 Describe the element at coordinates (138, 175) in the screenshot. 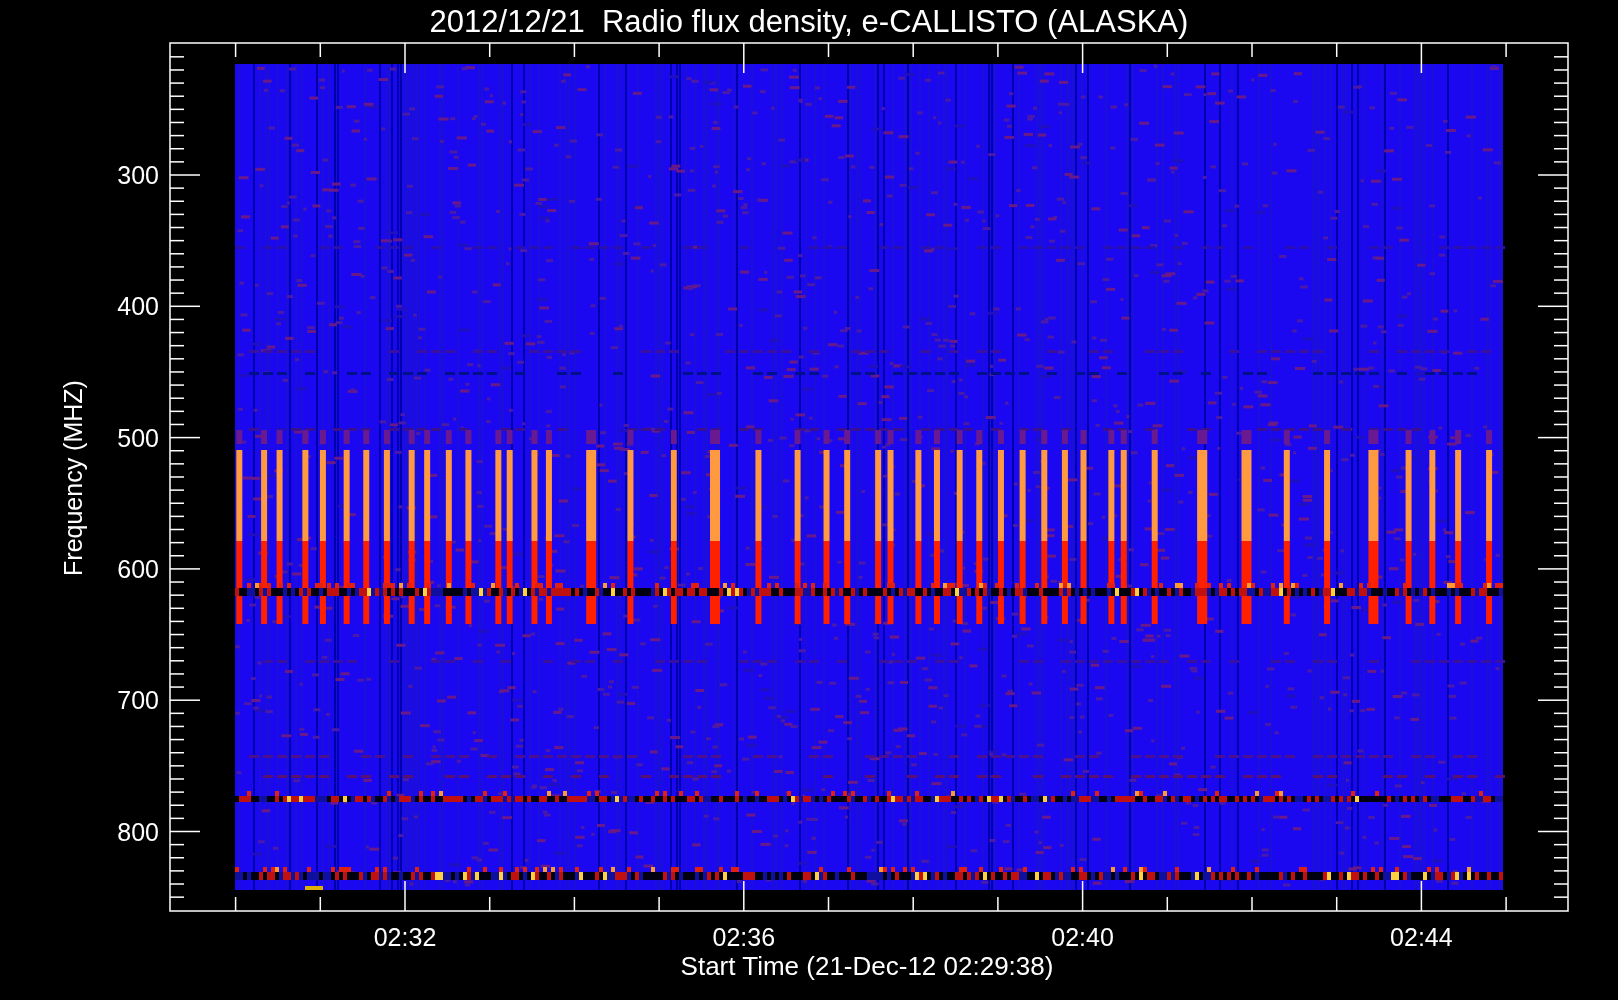

I see `y-tick-label: 300` at that location.